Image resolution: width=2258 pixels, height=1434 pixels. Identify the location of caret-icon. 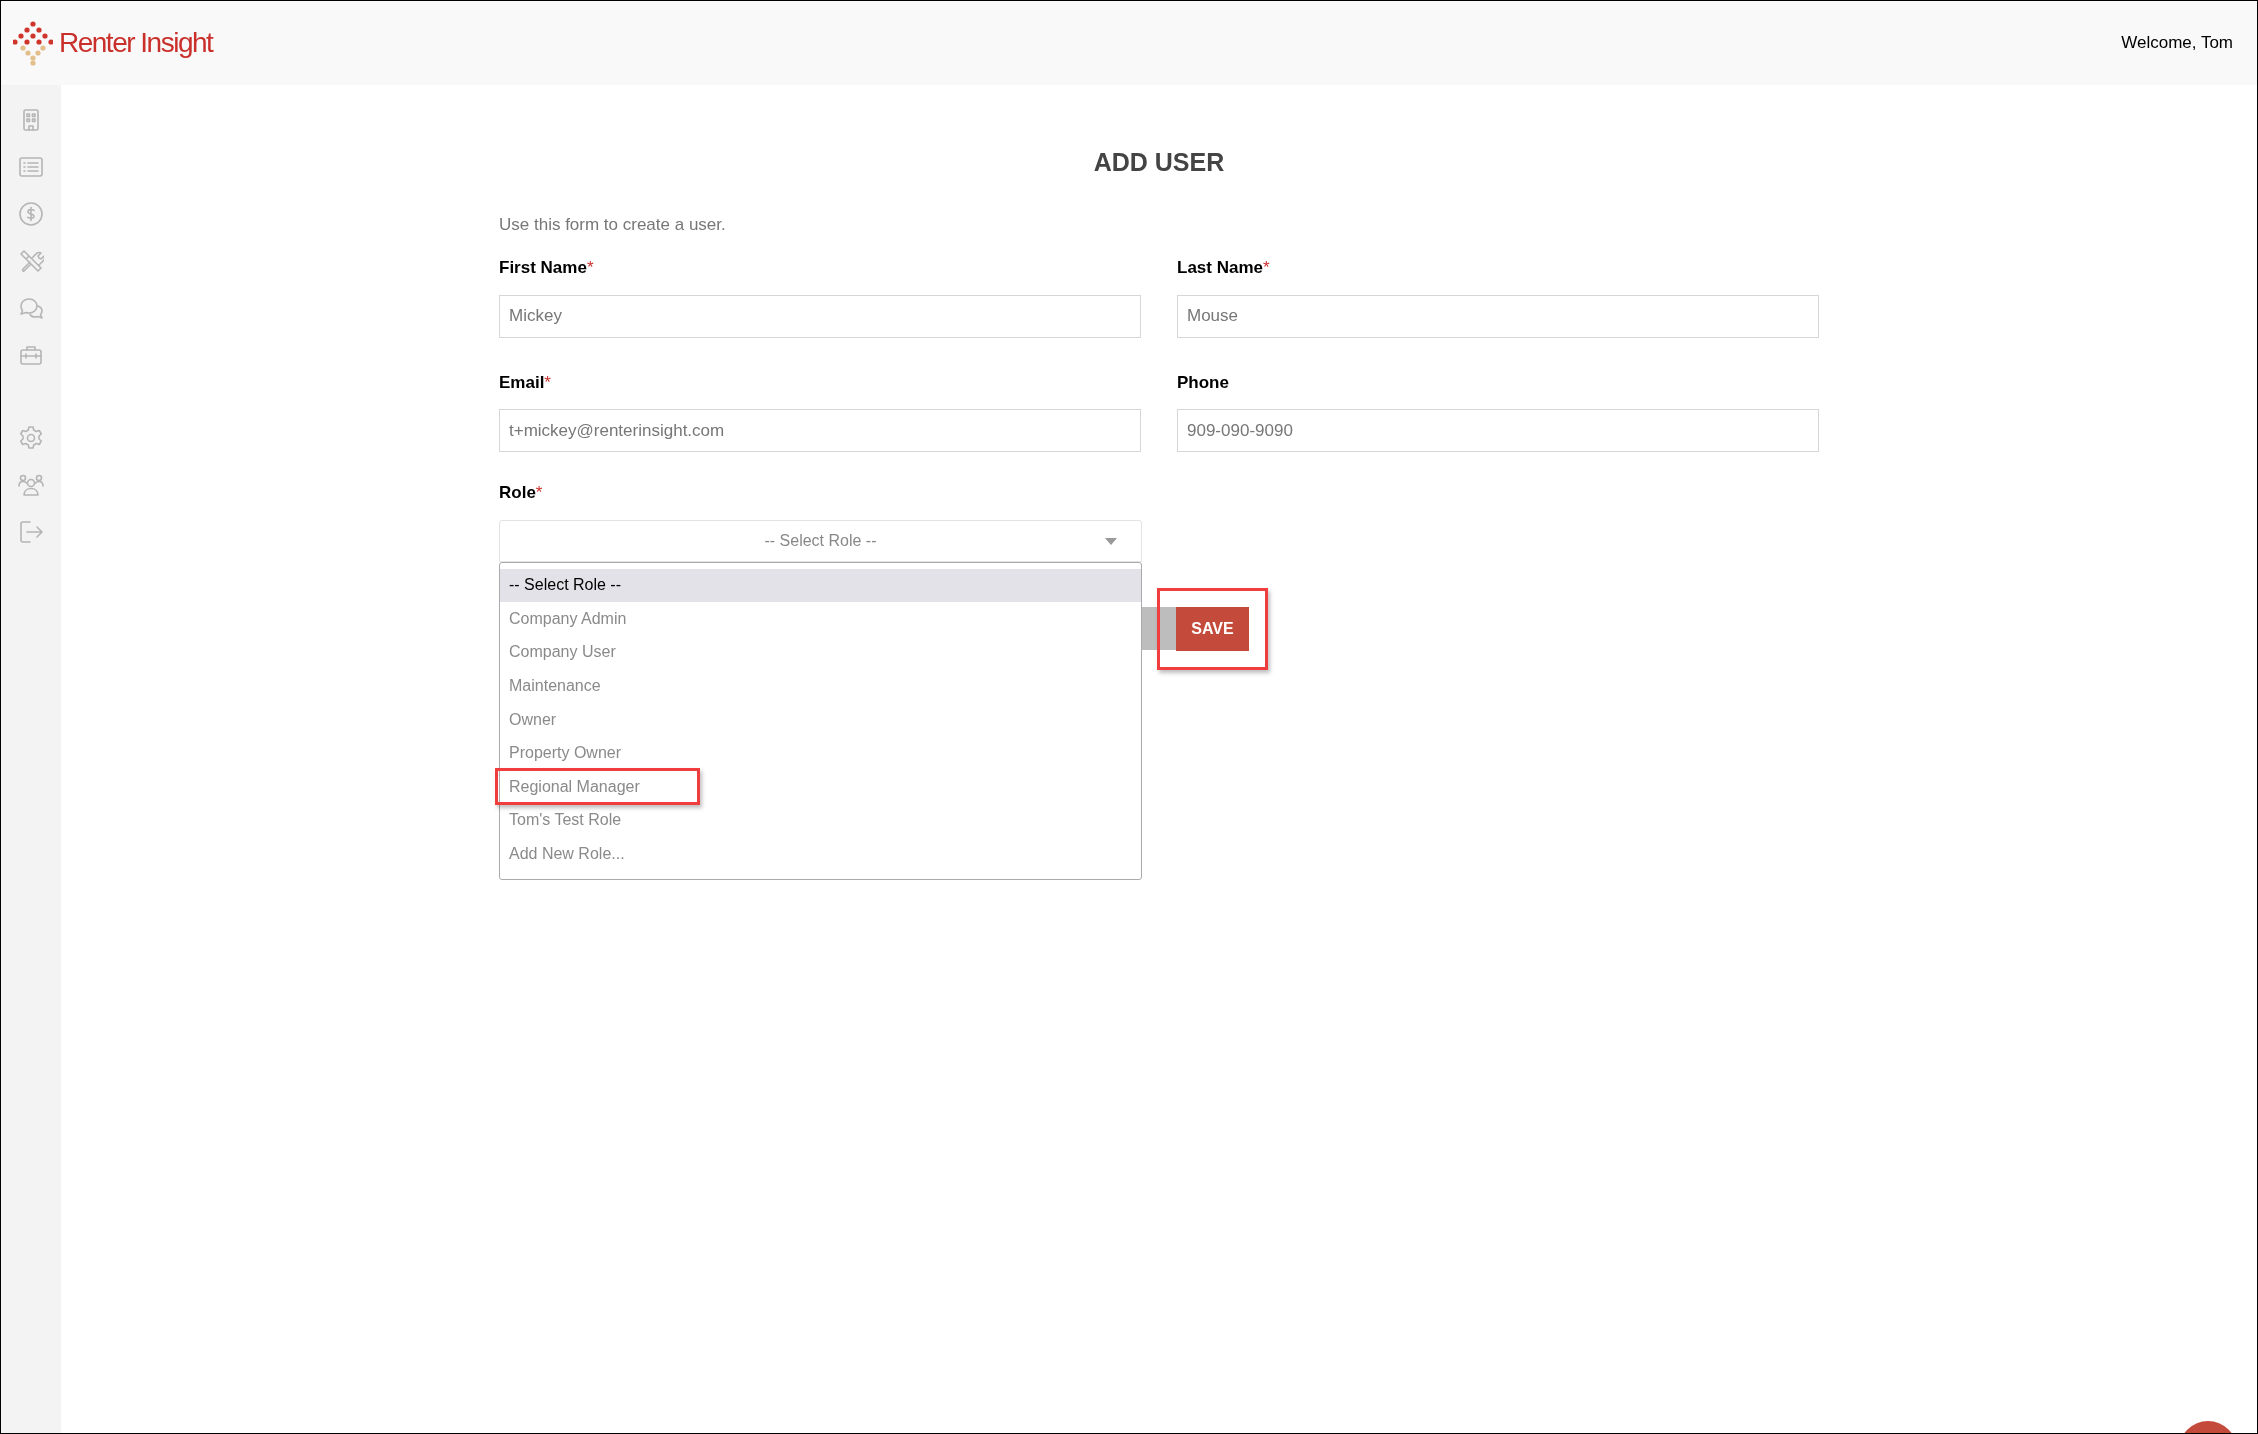
(1111, 541).